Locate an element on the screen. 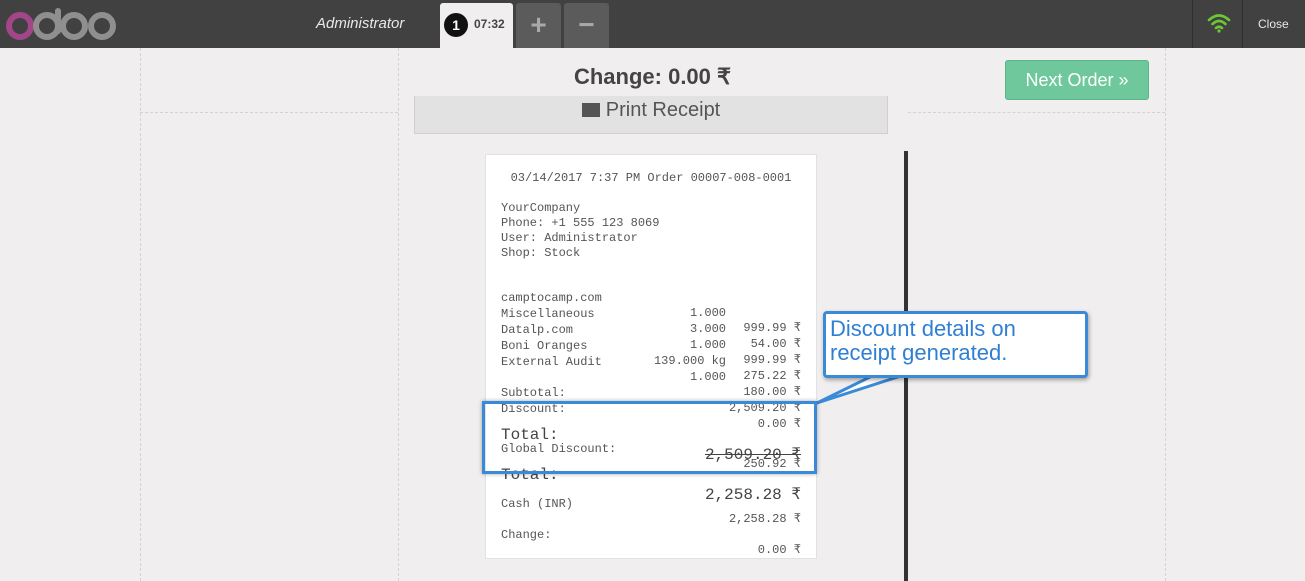 The image size is (1305, 581). discount-highlight-box is located at coordinates (649, 437).